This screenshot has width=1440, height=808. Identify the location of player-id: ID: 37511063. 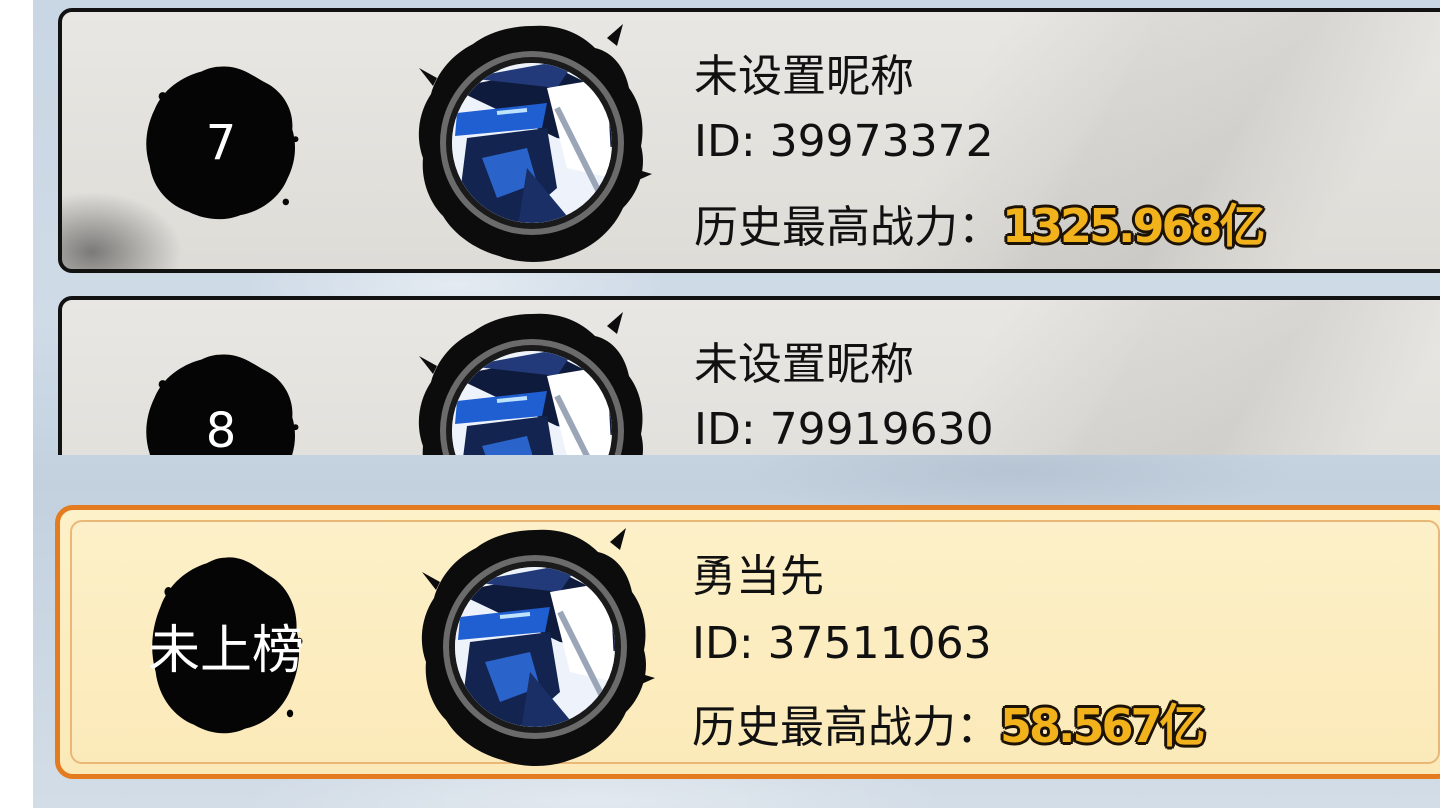
(842, 643).